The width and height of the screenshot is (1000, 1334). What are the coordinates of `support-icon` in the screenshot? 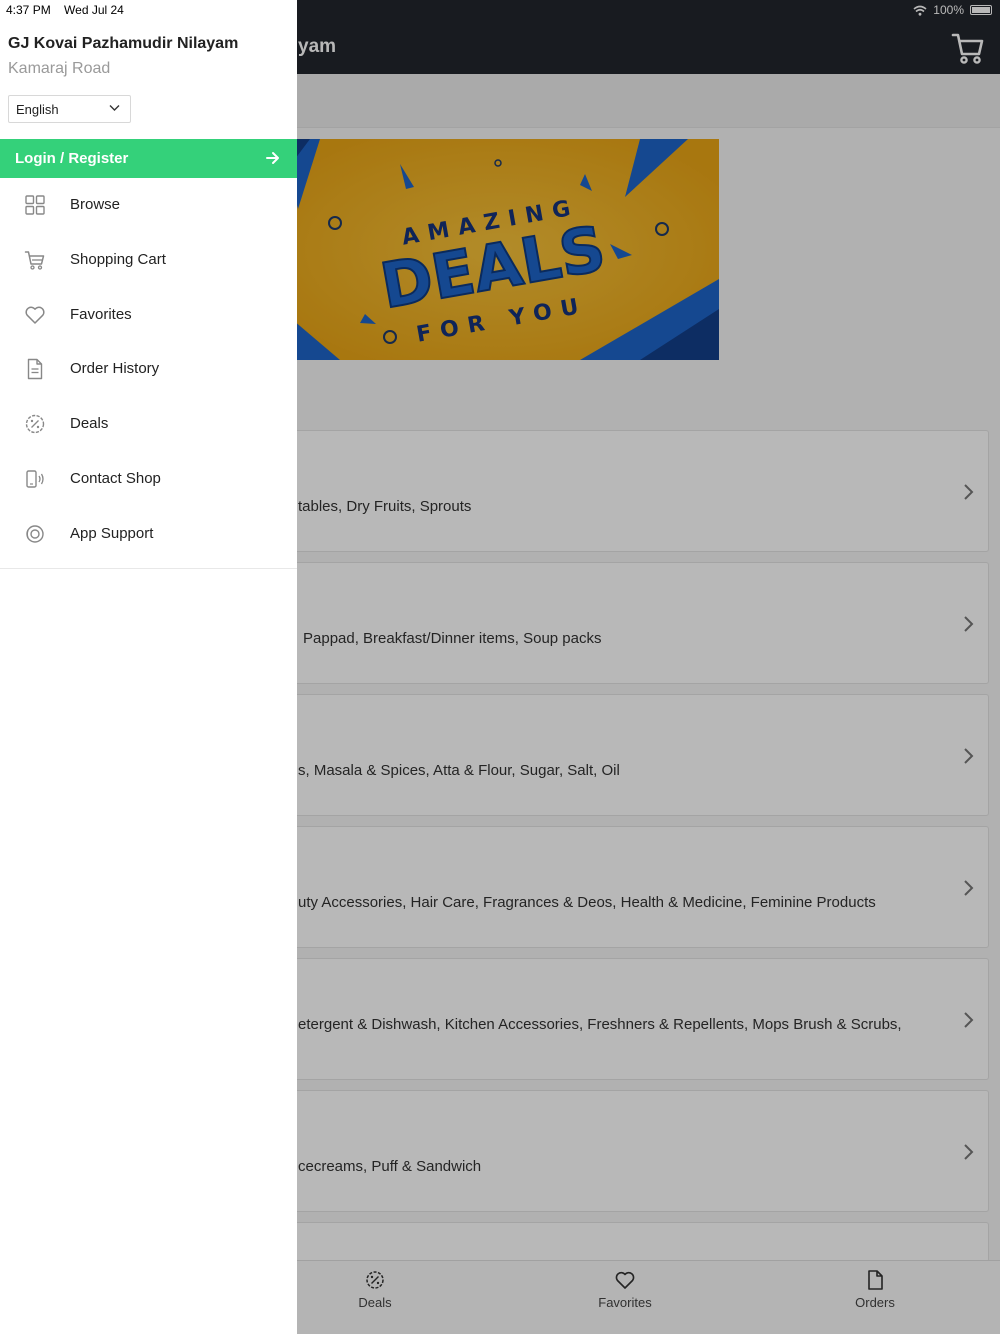 It's located at (35, 534).